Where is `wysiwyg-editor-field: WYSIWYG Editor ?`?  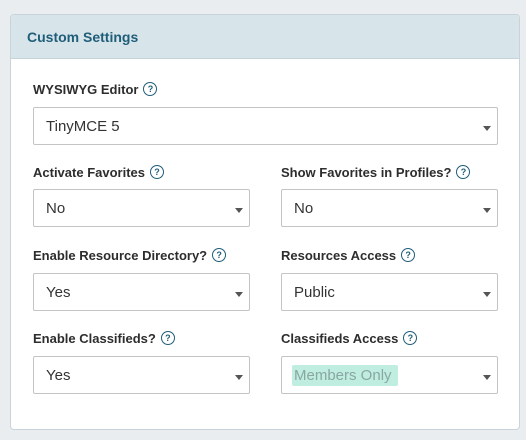 wysiwyg-editor-field: WYSIWYG Editor ? is located at coordinates (95, 89).